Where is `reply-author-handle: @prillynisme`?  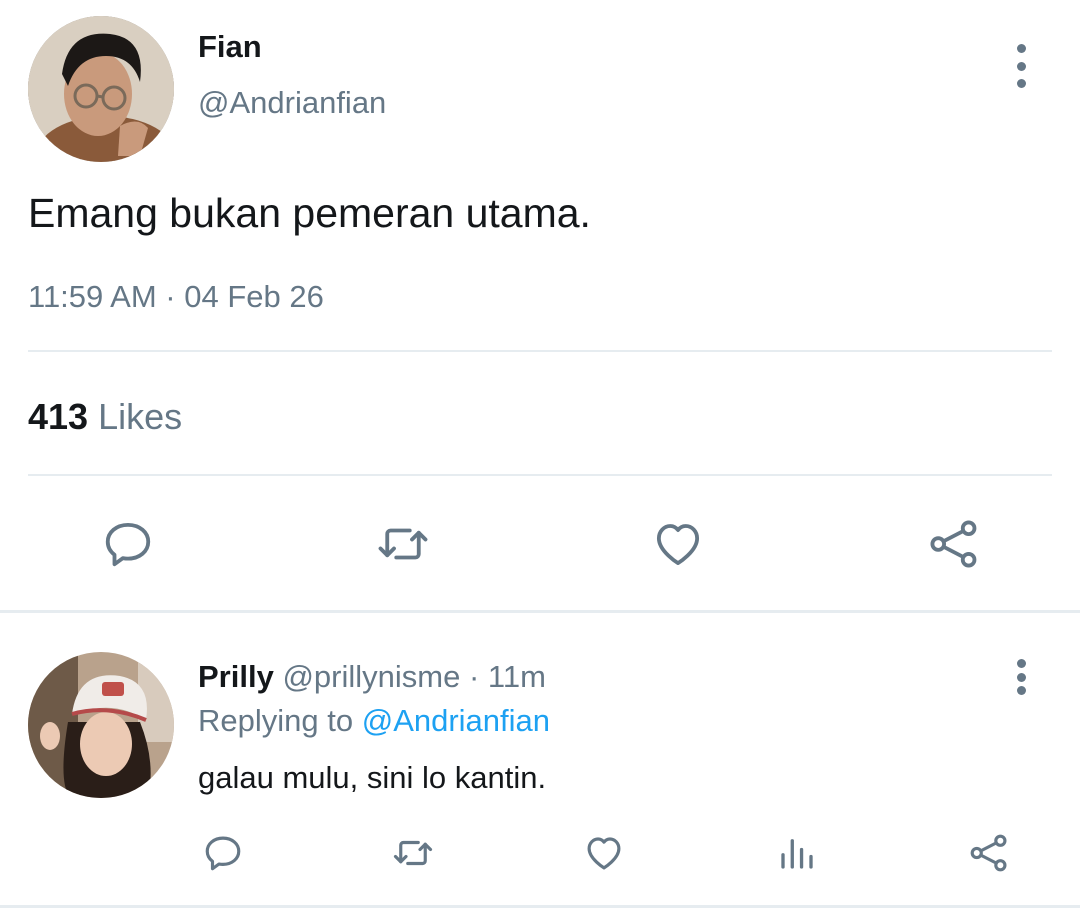 reply-author-handle: @prillynisme is located at coordinates (371, 676).